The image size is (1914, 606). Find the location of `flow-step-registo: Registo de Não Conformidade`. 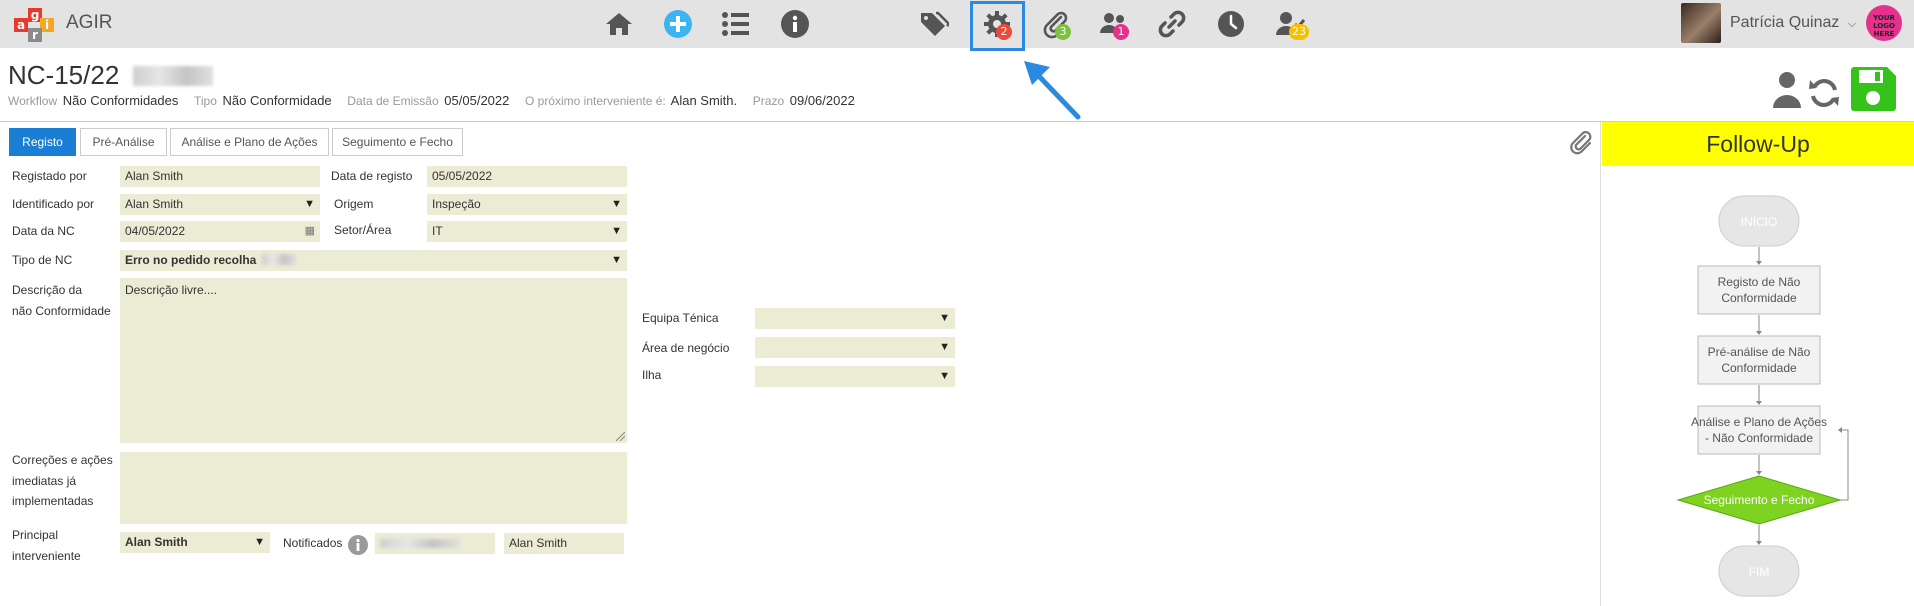

flow-step-registo: Registo de Não Conformidade is located at coordinates (1759, 290).